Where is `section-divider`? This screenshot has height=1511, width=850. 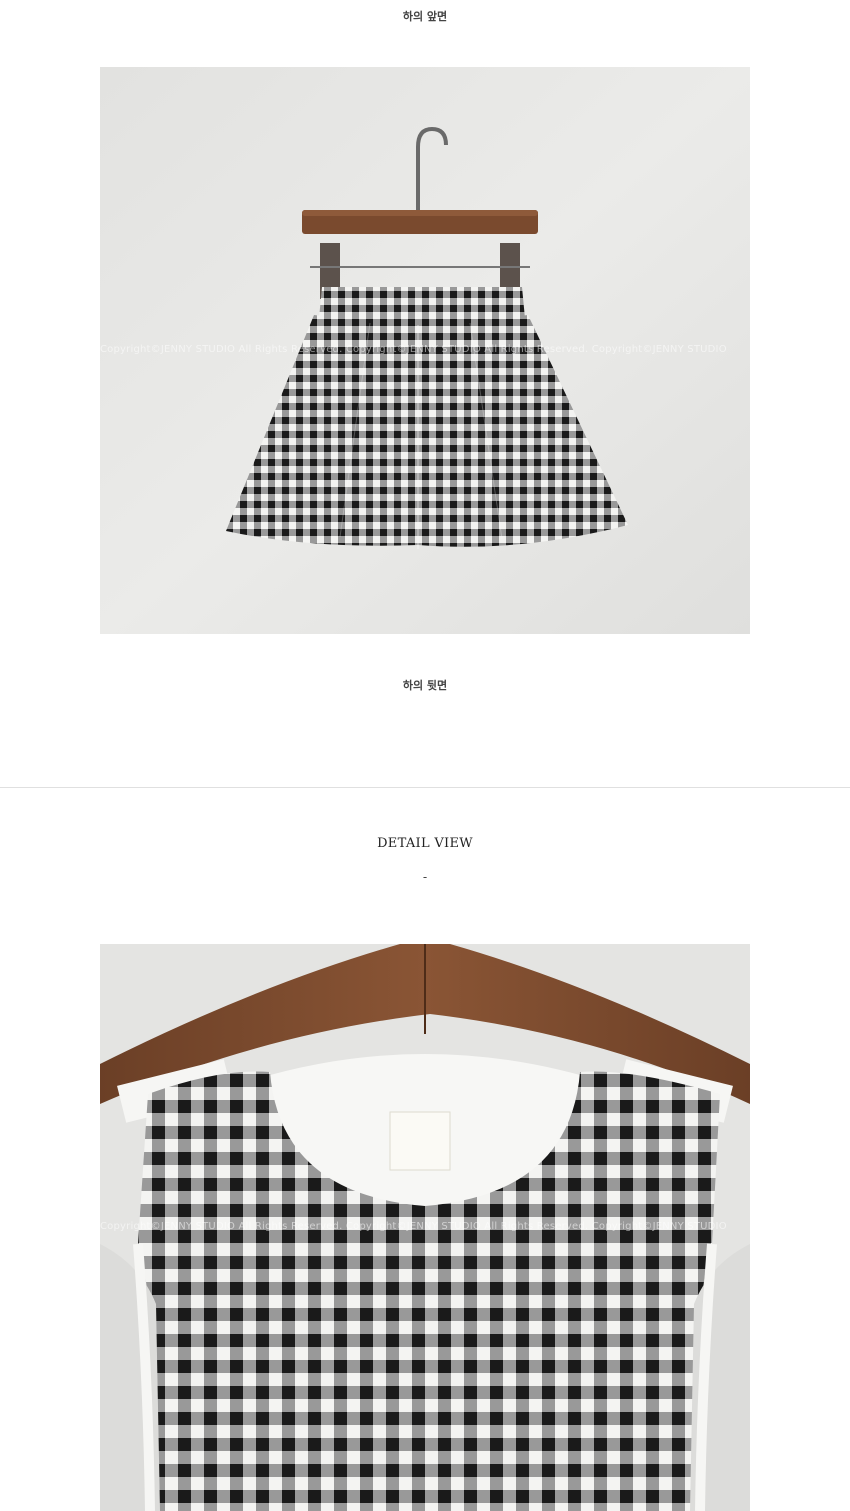
section-divider is located at coordinates (425, 787).